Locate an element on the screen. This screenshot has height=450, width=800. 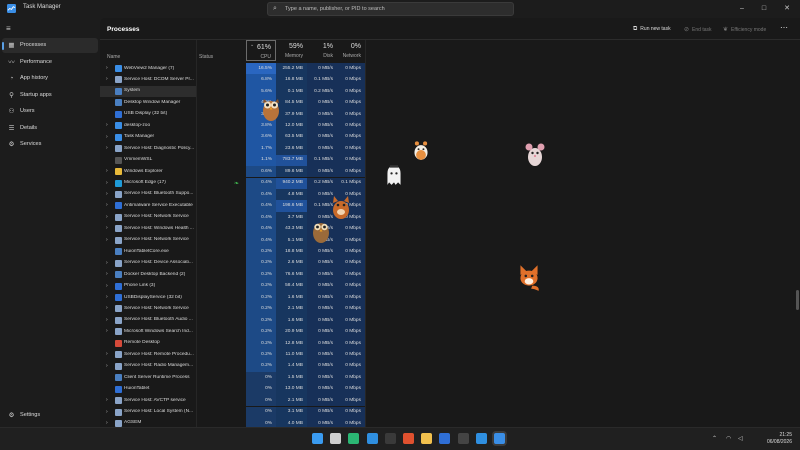
task-manager-icon is located at coordinates (499, 438).